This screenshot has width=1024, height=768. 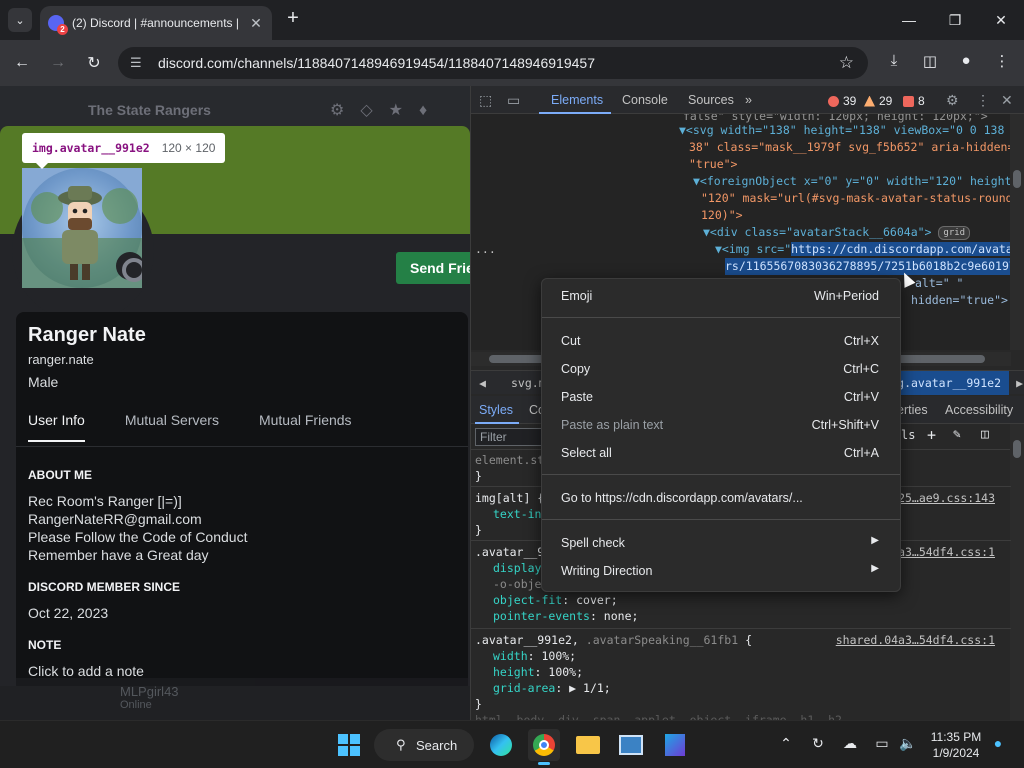 I want to click on window-close-icon: ✕, so click(x=1001, y=20).